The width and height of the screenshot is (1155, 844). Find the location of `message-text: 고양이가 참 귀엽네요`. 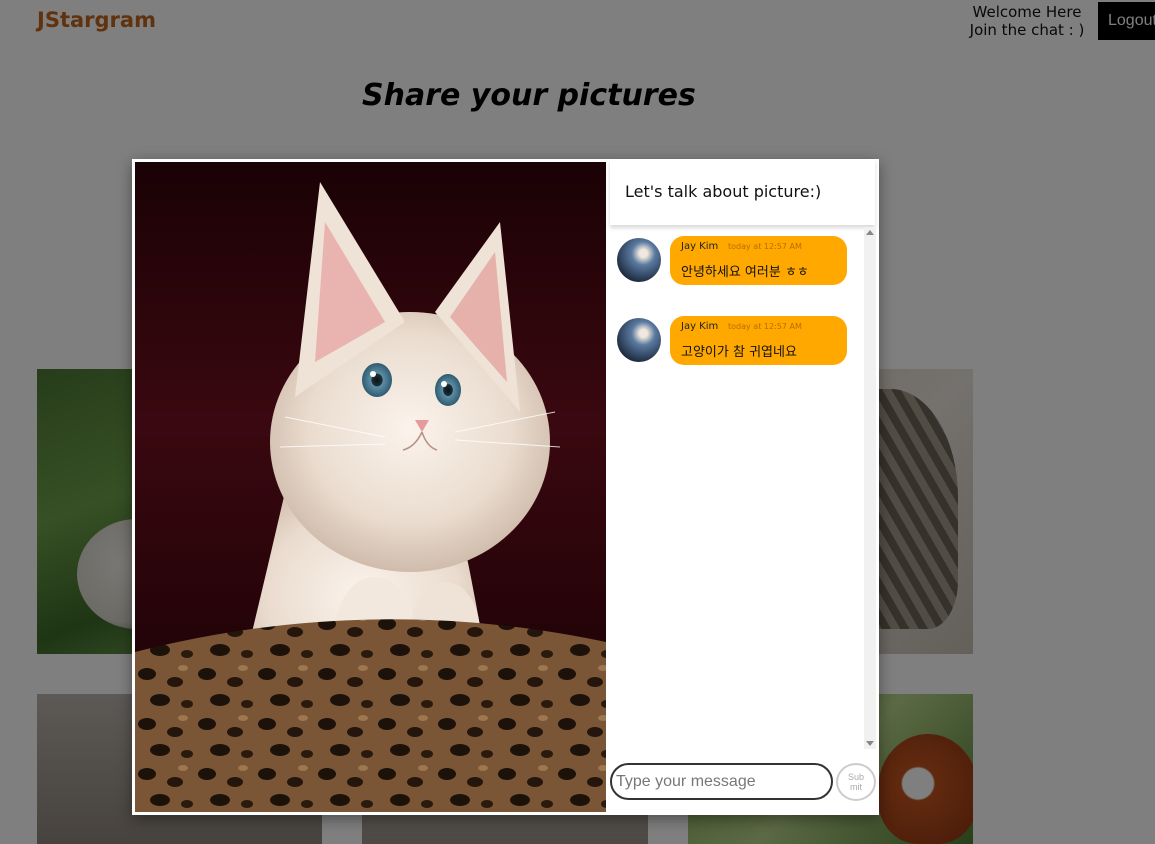

message-text: 고양이가 참 귀엽네요 is located at coordinates (739, 352).